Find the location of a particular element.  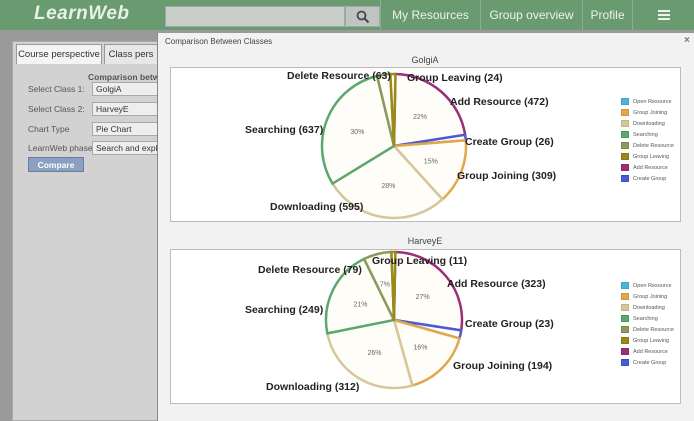

pie-percent-delete-resource-2: 7% is located at coordinates (385, 285).